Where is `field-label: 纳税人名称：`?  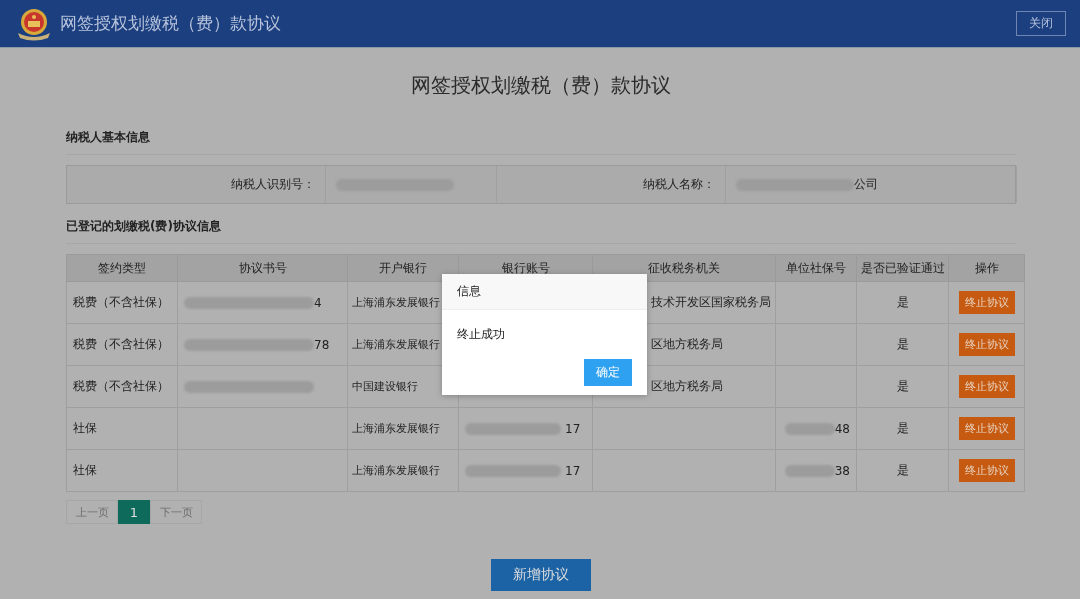 field-label: 纳税人名称： is located at coordinates (679, 184).